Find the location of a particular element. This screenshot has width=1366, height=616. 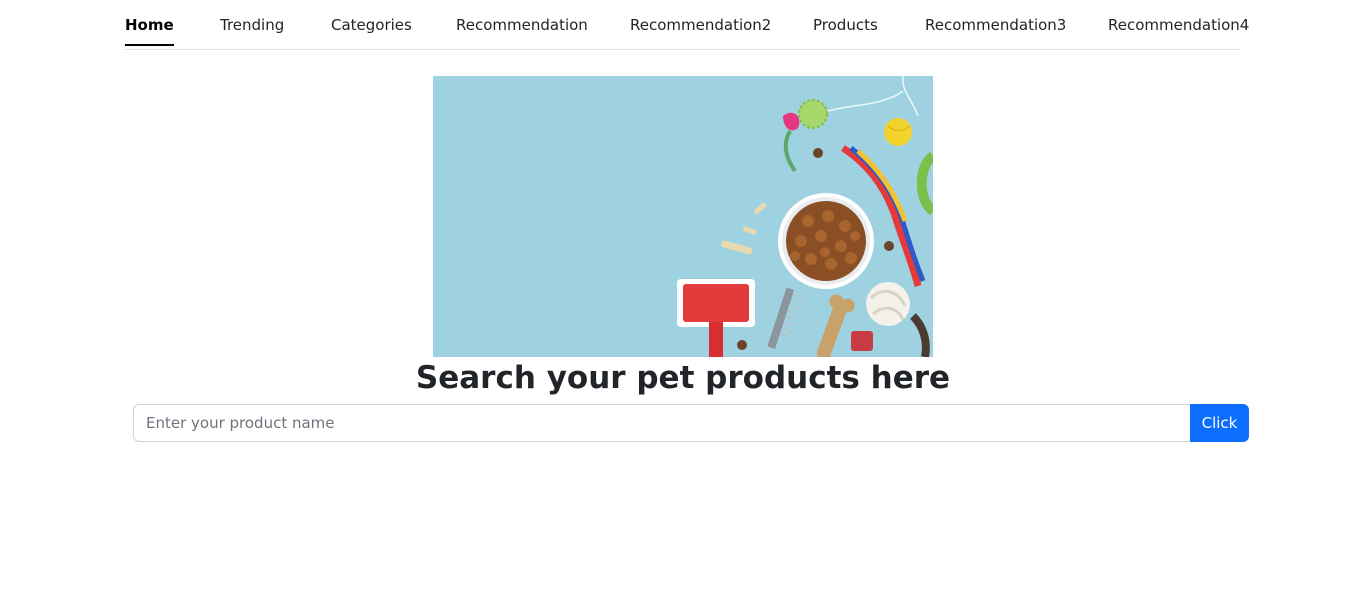

nav-item-products: Products is located at coordinates (845, 25).